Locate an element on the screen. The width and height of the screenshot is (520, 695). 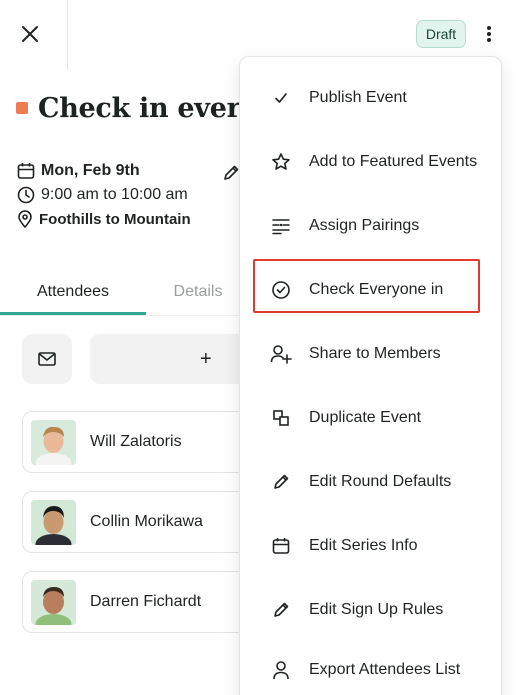
check-icon is located at coordinates (281, 98).